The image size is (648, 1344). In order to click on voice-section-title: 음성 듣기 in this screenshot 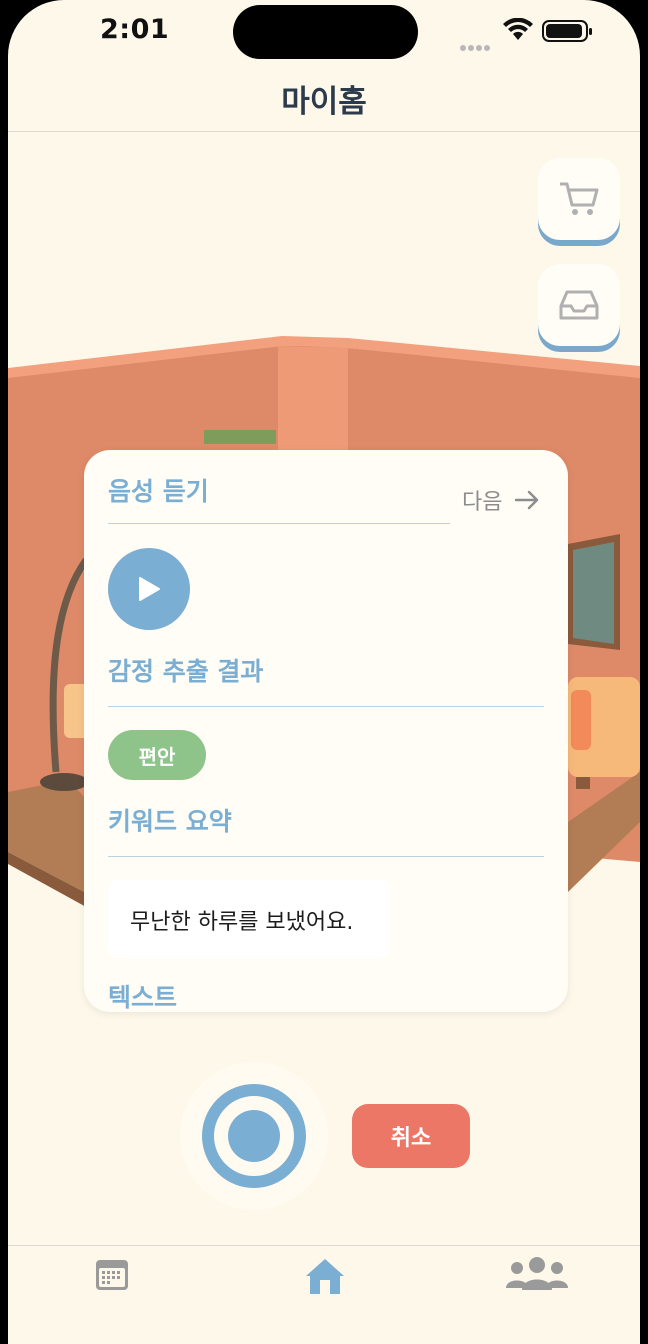, I will do `click(158, 491)`.